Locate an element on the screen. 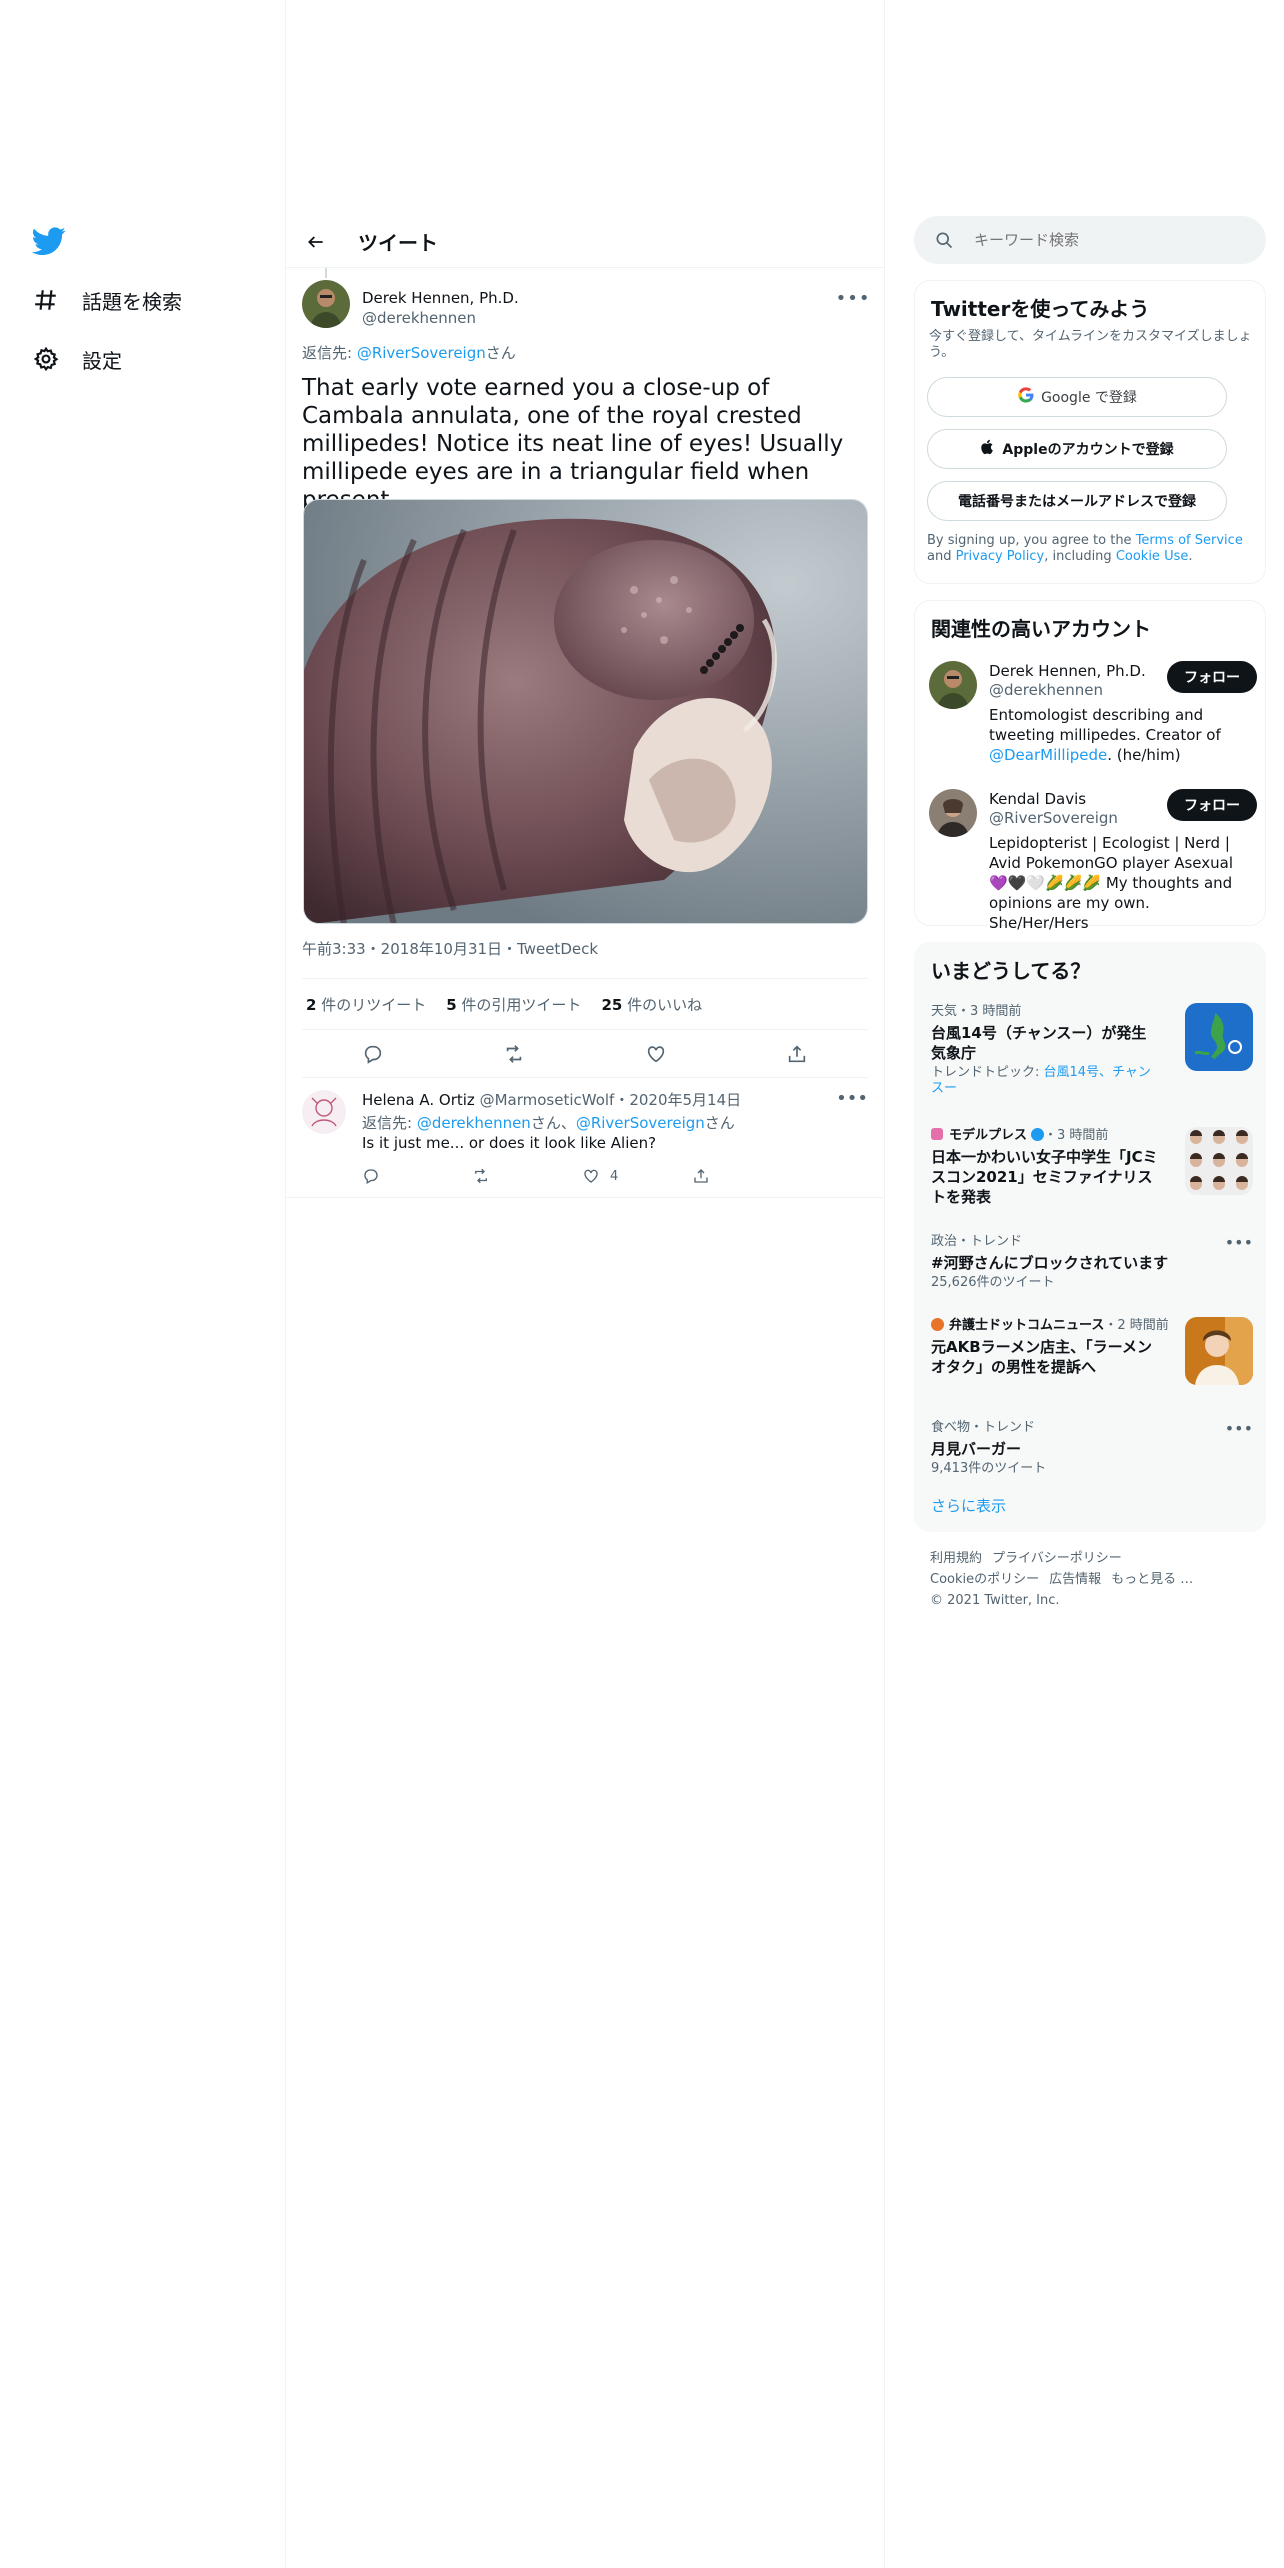  trend-source: 弁護士ドットコムニュース is located at coordinates (1027, 1325).